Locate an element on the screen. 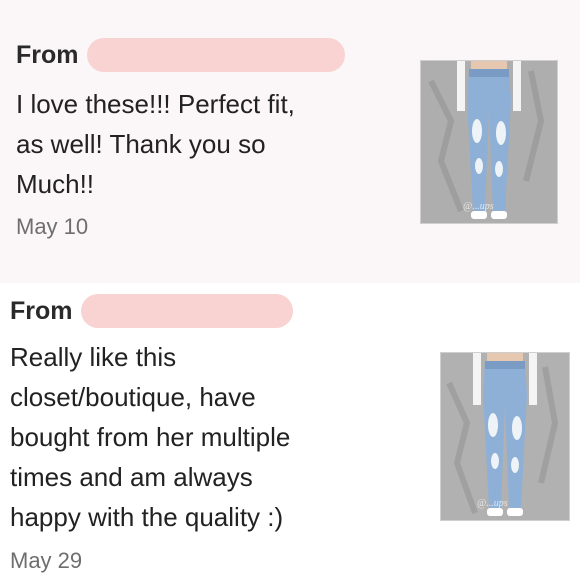  review-text-line: closet/boutique, have is located at coordinates (133, 397).